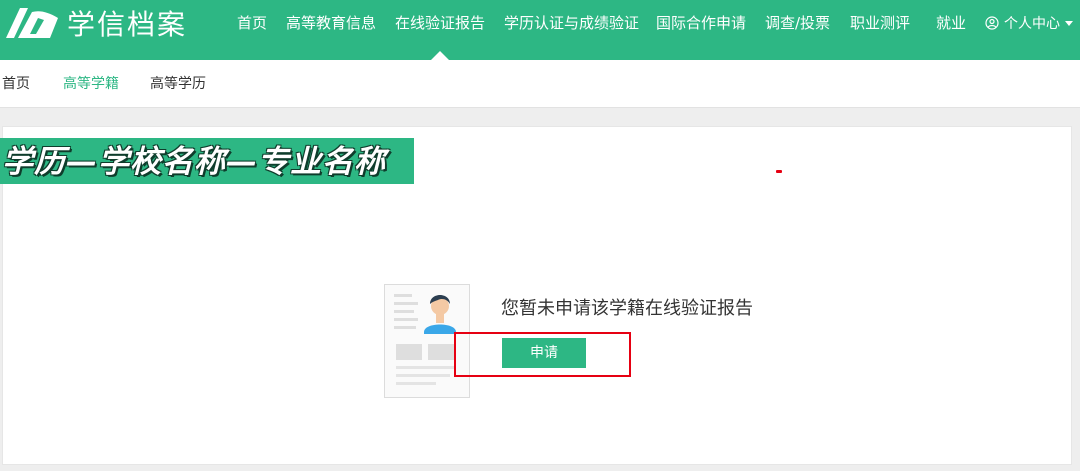 This screenshot has height=471, width=1080. Describe the element at coordinates (992, 23) in the screenshot. I see `user-circle-icon` at that location.